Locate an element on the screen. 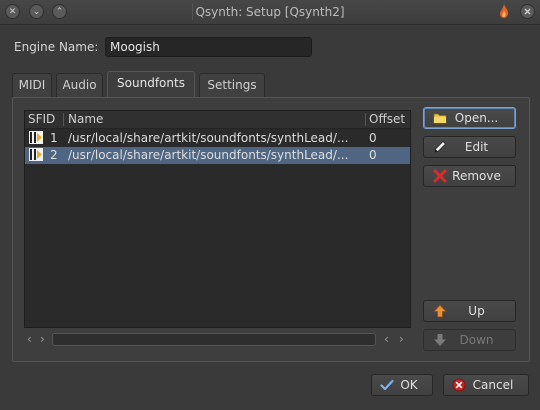 The width and height of the screenshot is (540, 410). up-button: Up is located at coordinates (469, 311).